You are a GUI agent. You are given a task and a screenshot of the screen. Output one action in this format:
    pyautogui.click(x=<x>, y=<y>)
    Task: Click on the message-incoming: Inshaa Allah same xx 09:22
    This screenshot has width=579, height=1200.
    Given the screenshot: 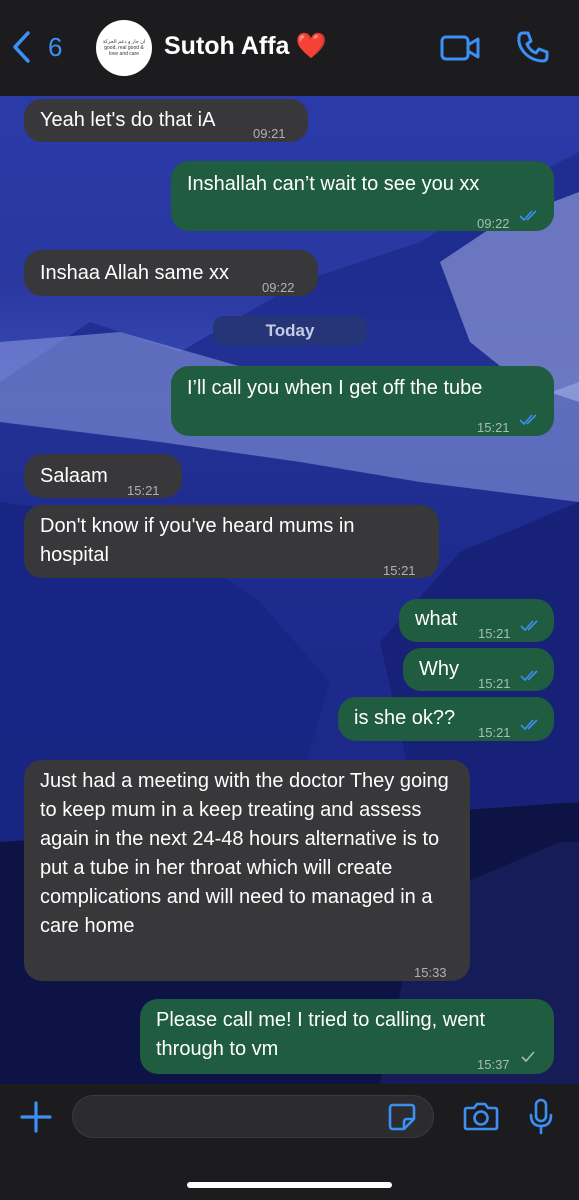 What is the action you would take?
    pyautogui.click(x=171, y=273)
    